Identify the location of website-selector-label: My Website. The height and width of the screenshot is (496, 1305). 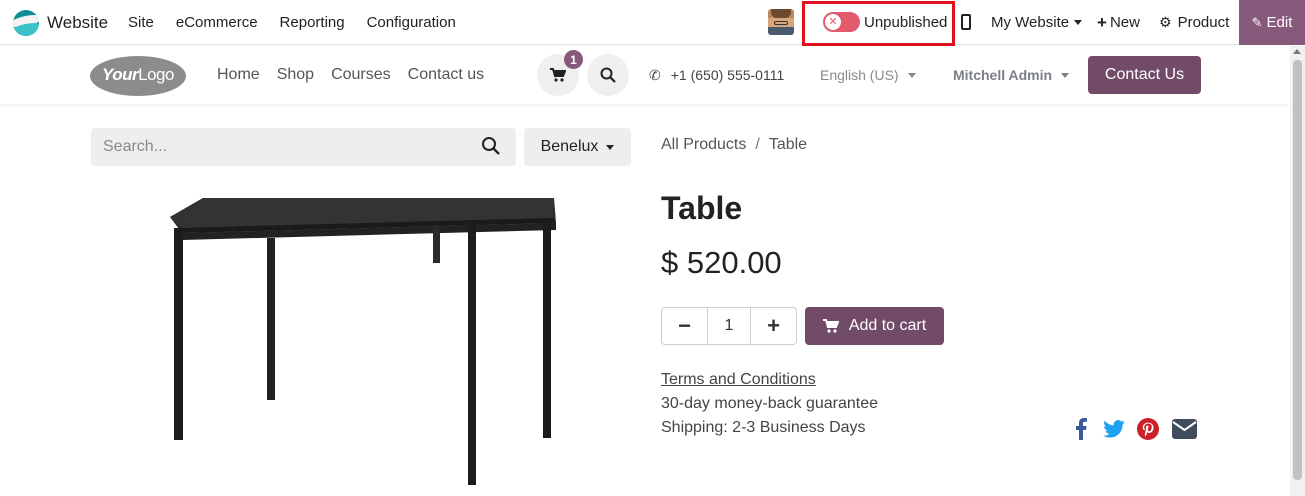
(1030, 22).